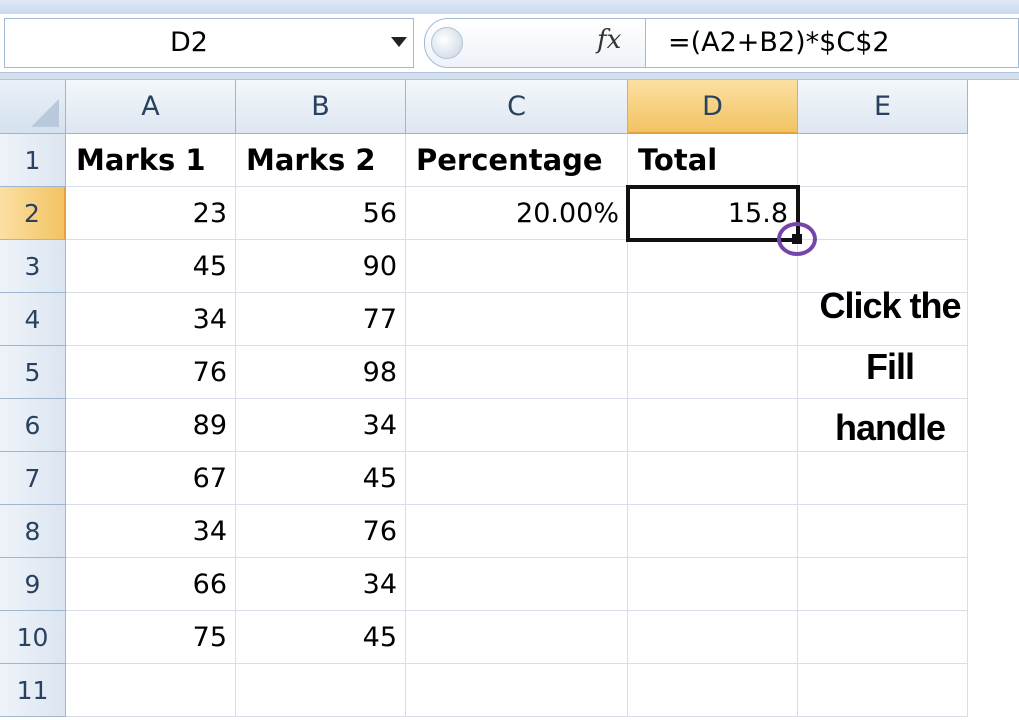 This screenshot has height=720, width=1019. Describe the element at coordinates (883, 637) in the screenshot. I see `cell-e10` at that location.